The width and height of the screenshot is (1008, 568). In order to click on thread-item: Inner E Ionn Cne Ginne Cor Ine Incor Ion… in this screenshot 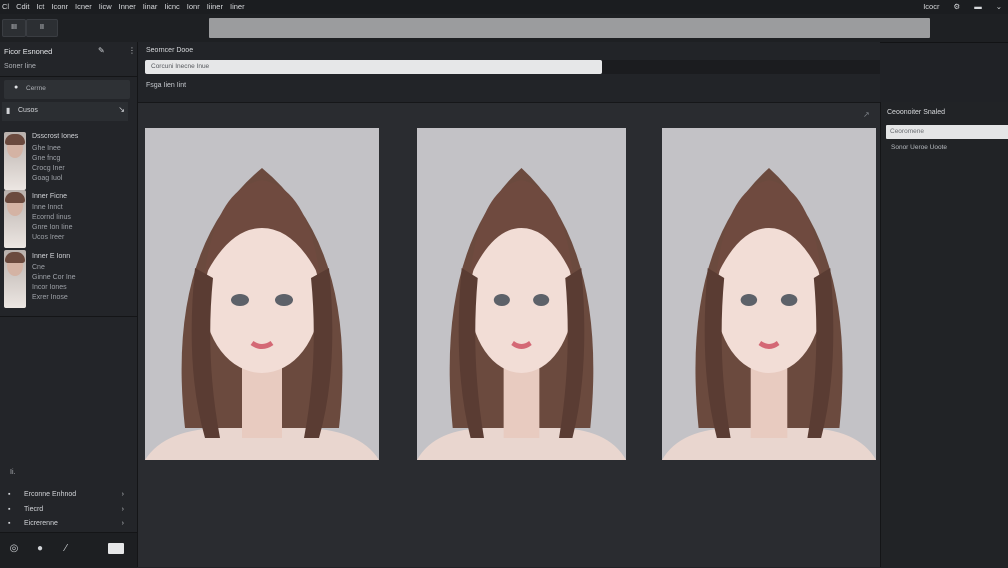, I will do `click(68, 279)`.